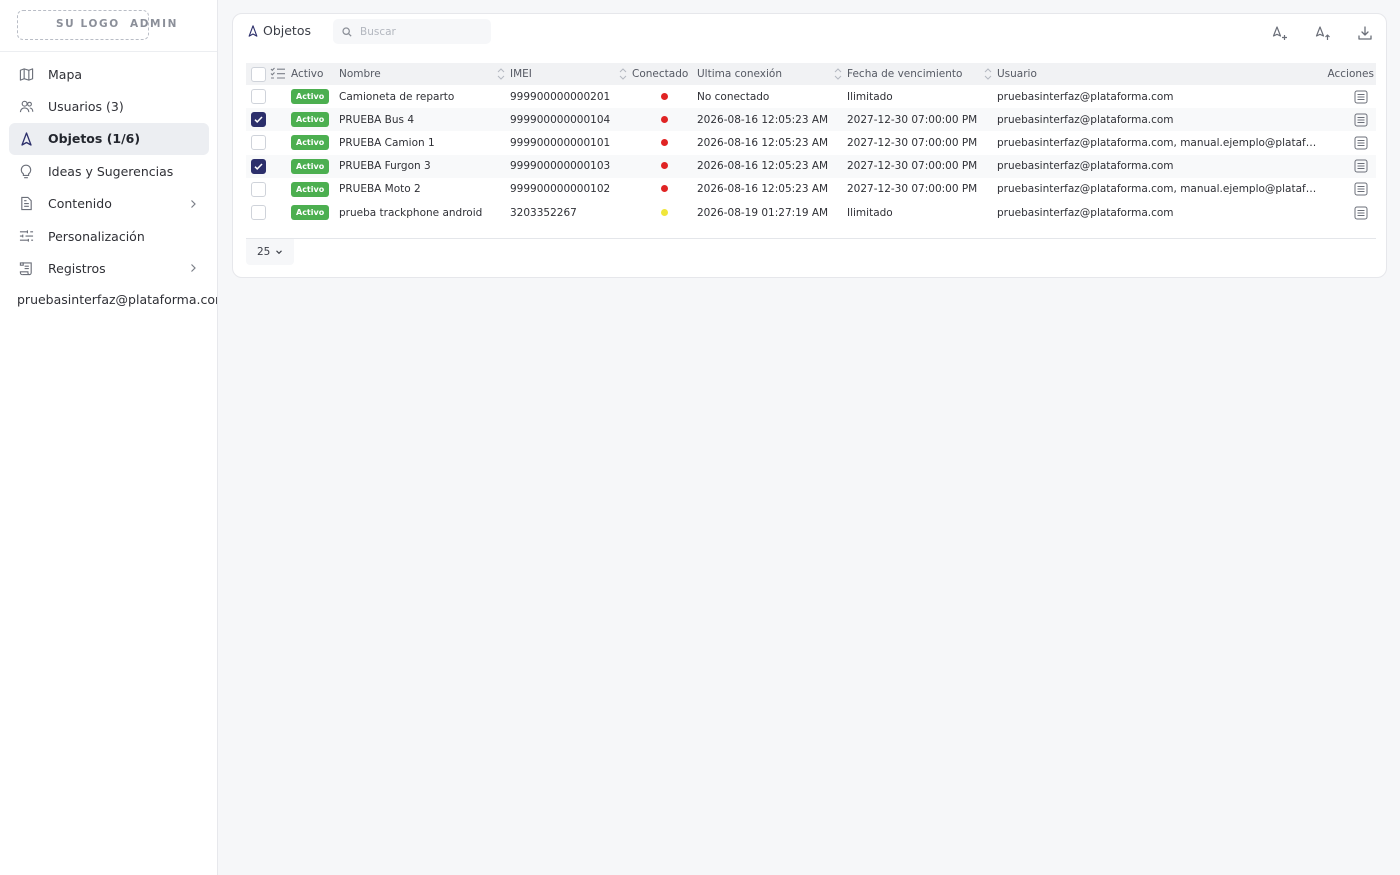 The height and width of the screenshot is (875, 1400). I want to click on column-header-activo: Activo, so click(315, 74).